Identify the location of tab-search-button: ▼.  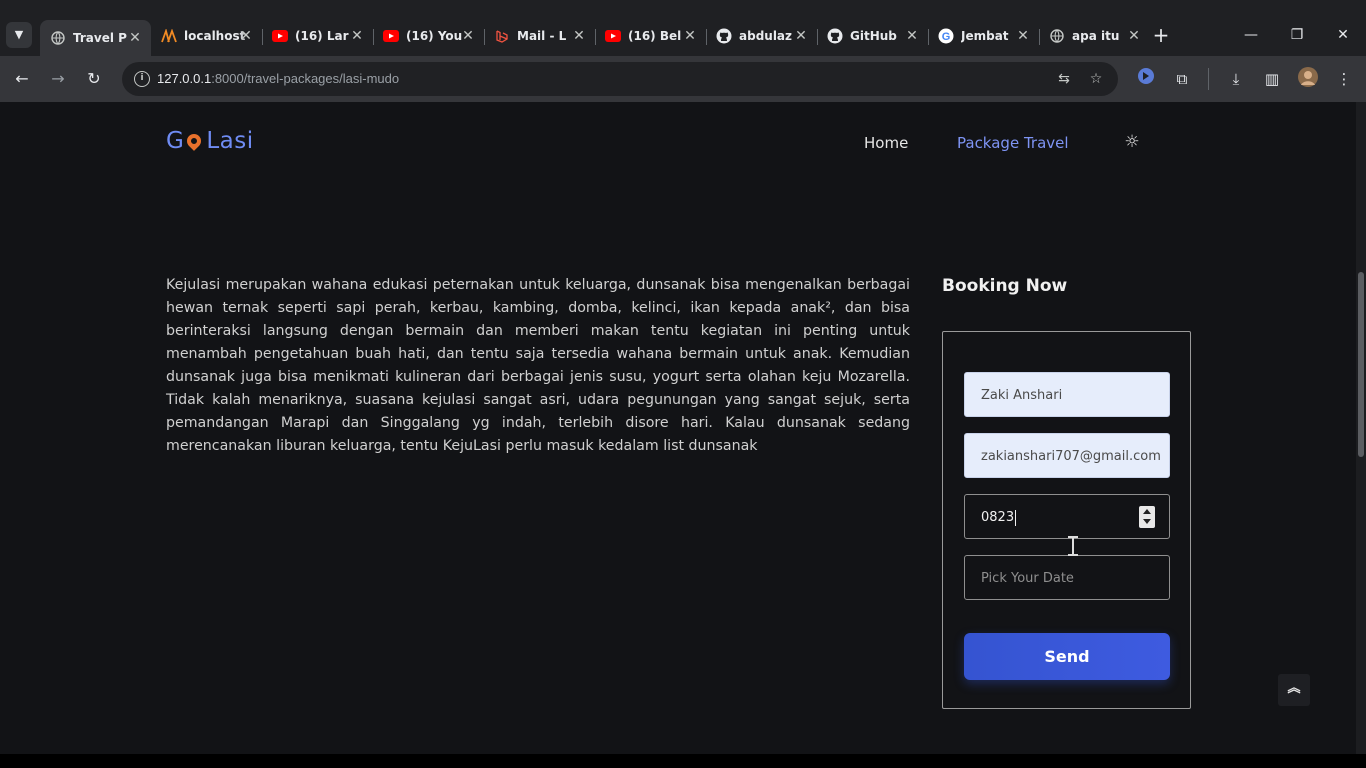
(19, 35).